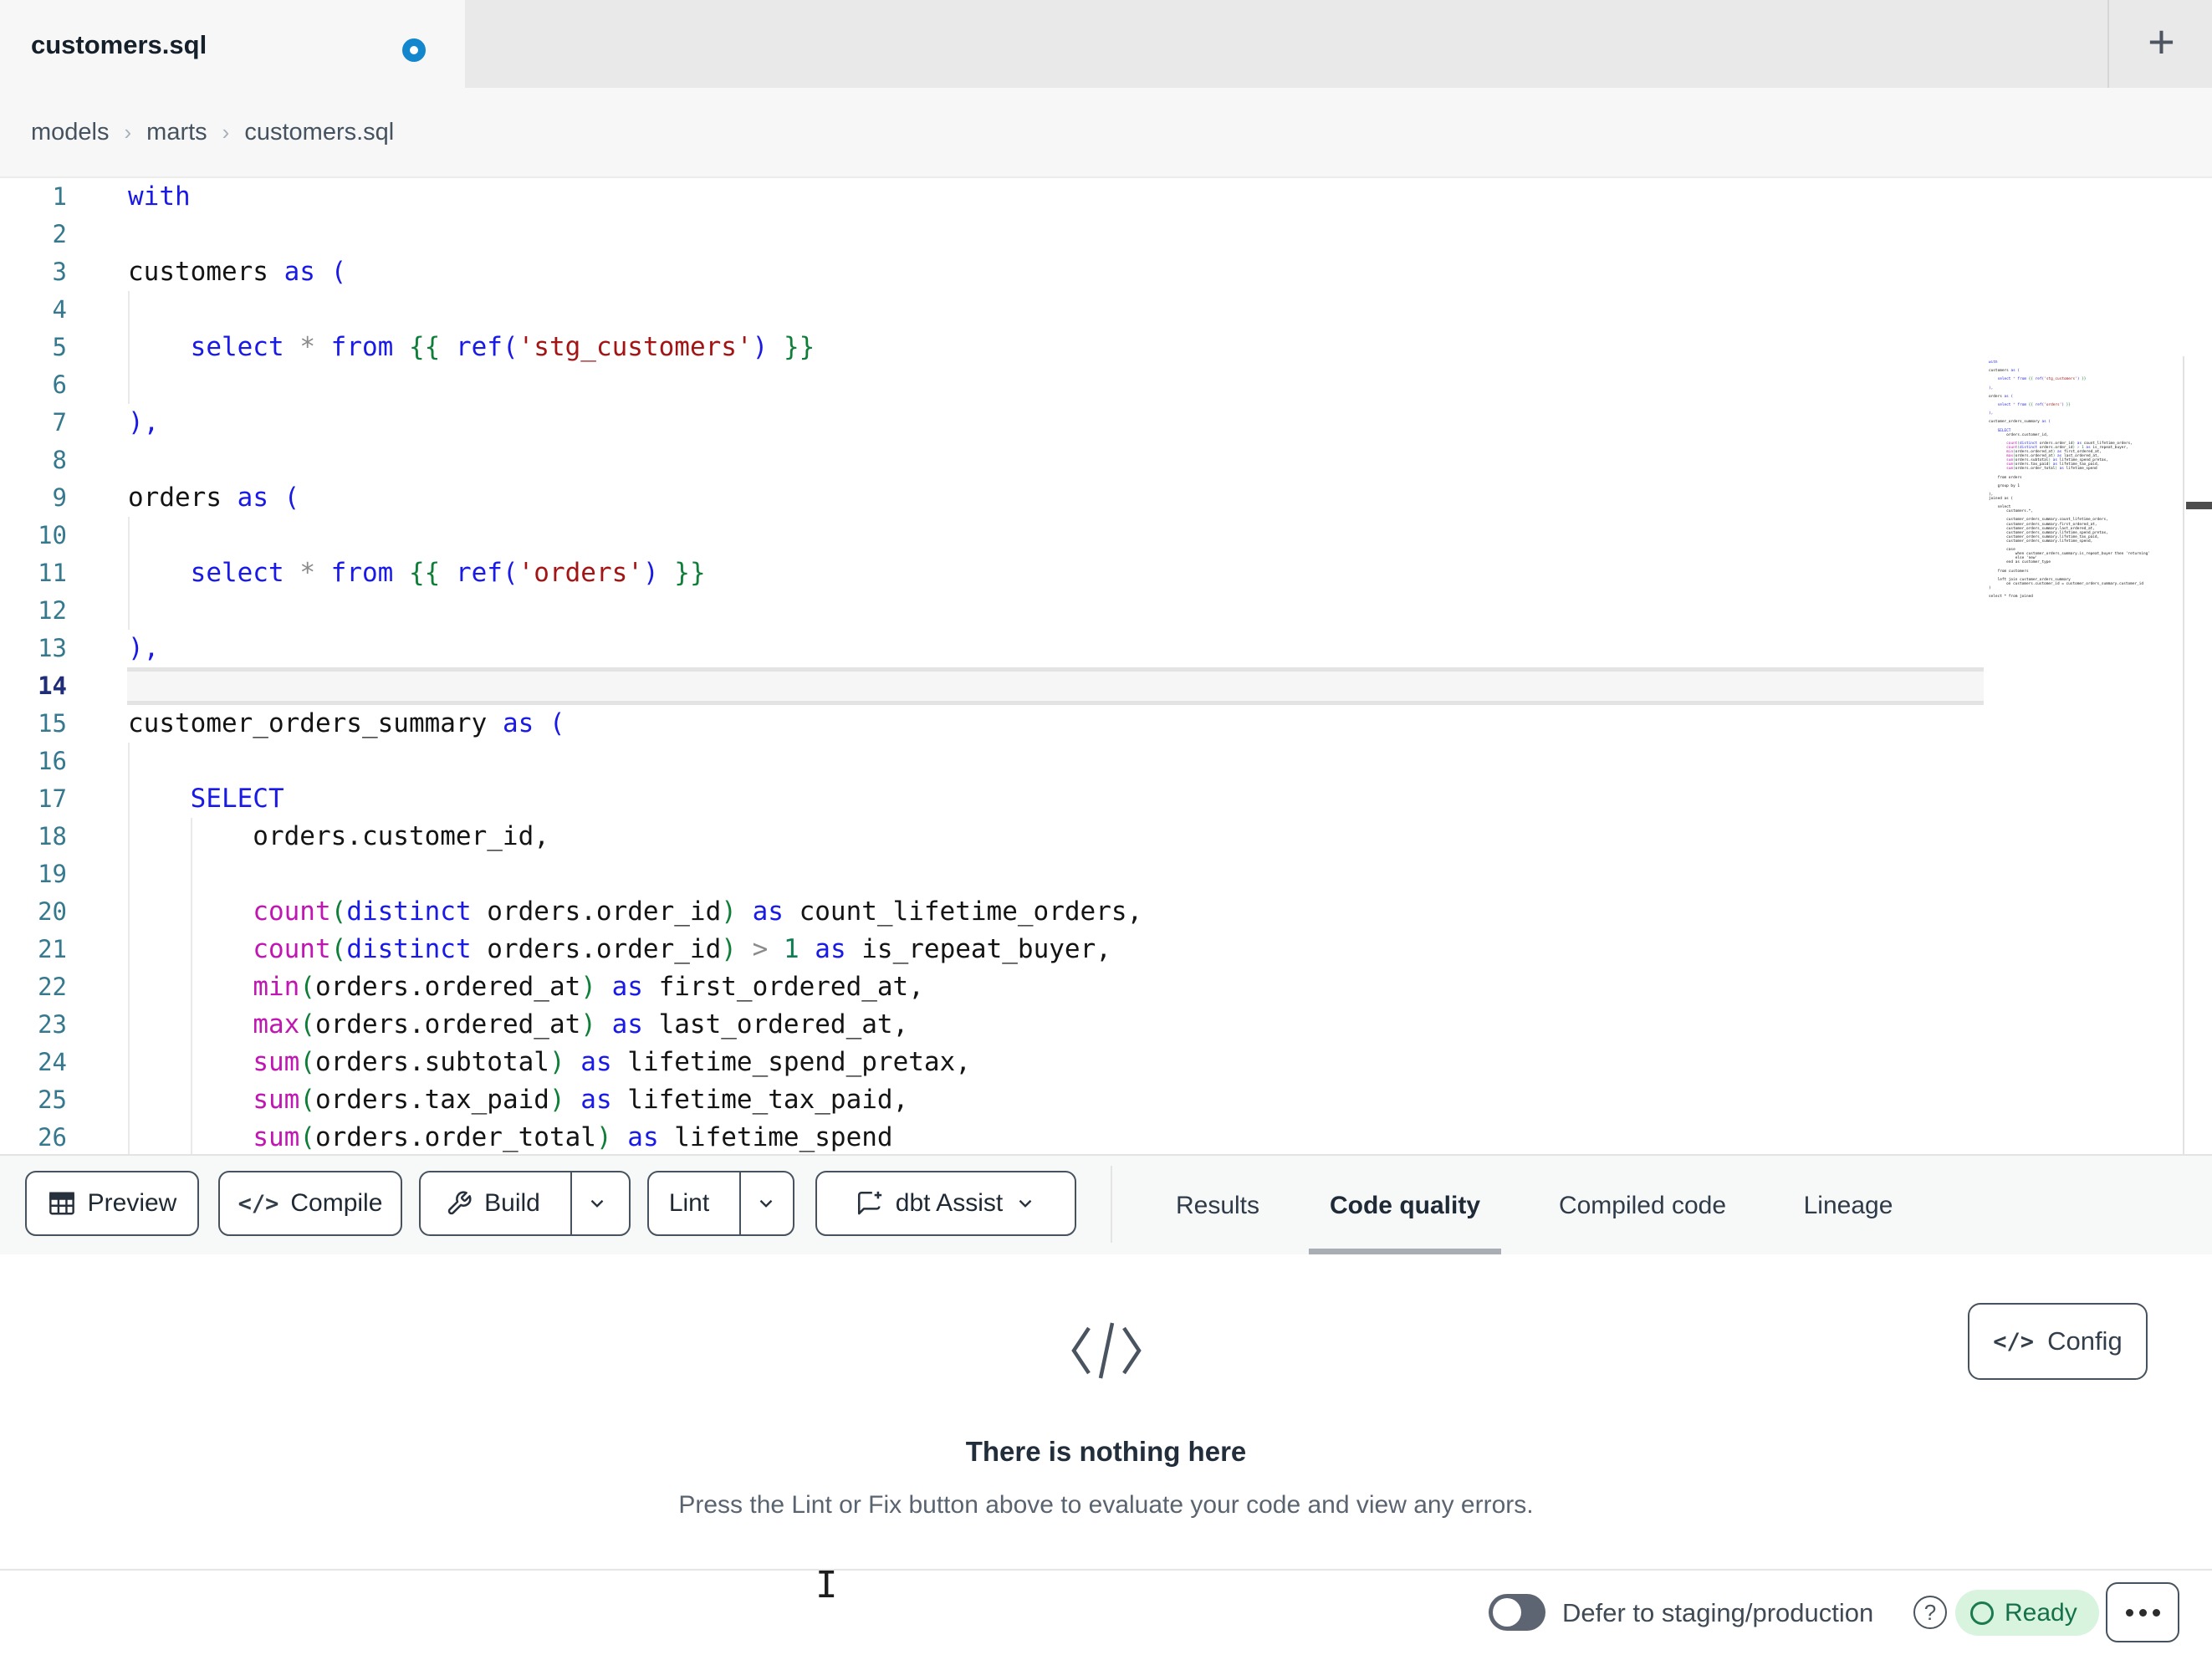  I want to click on line-number: 15, so click(53, 723).